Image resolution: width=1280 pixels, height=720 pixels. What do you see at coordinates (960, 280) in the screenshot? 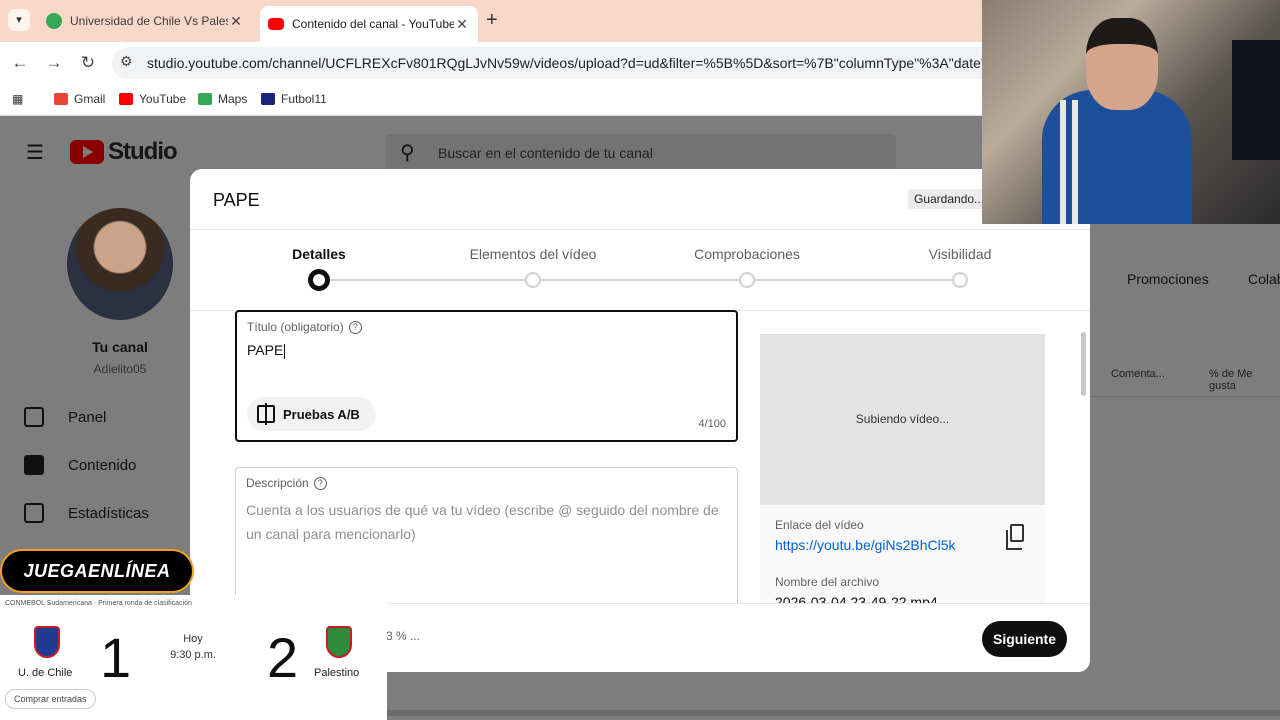
I see `step-dot-visibilidad` at bounding box center [960, 280].